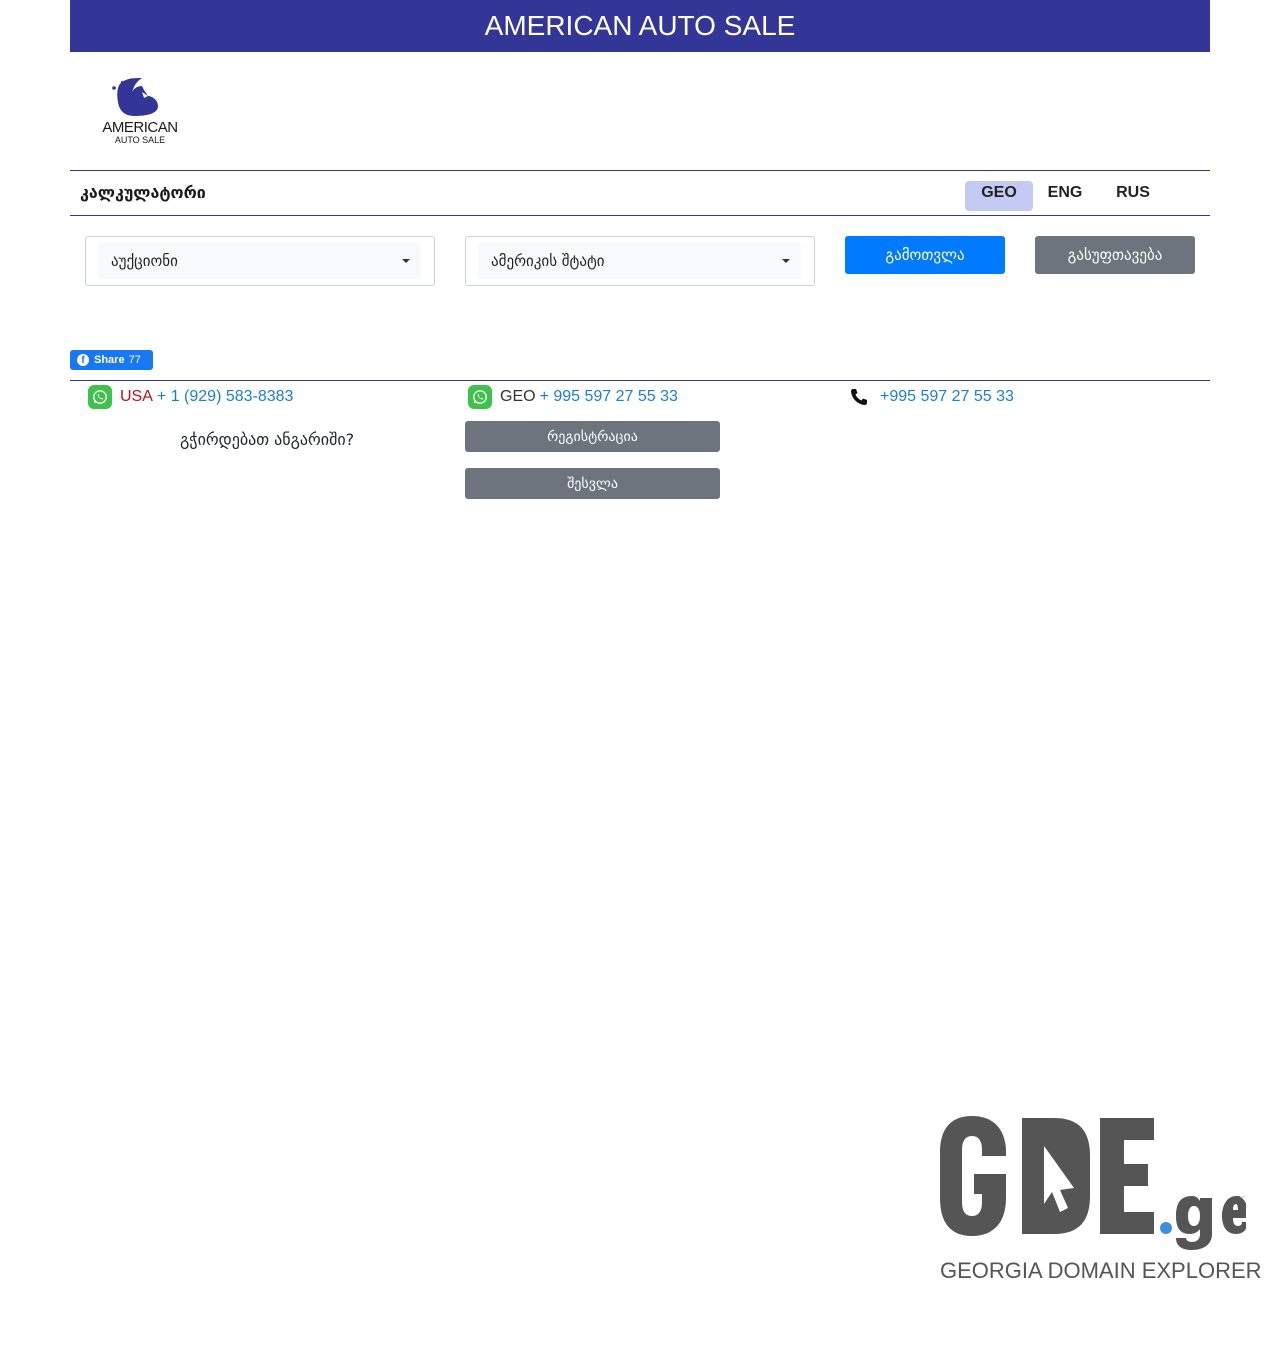 The width and height of the screenshot is (1280, 1360). Describe the element at coordinates (592, 436) in the screenshot. I see `register-button: რეგისტრაცია` at that location.